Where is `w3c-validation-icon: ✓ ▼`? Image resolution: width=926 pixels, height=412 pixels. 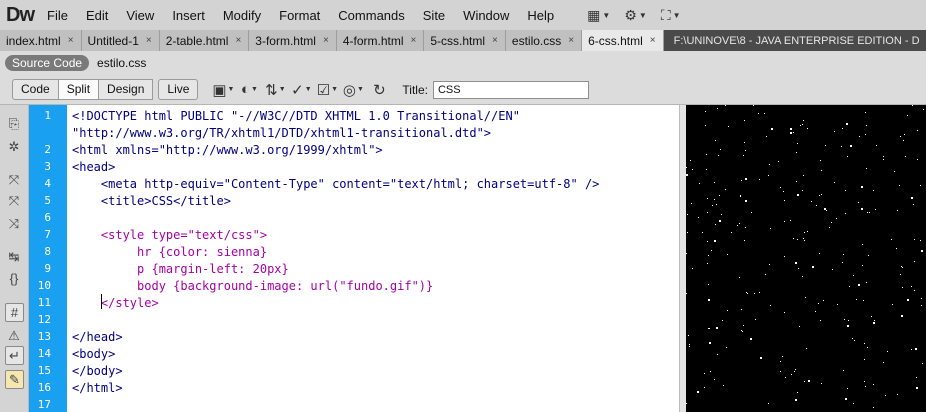 w3c-validation-icon: ✓ ▼ is located at coordinates (301, 90).